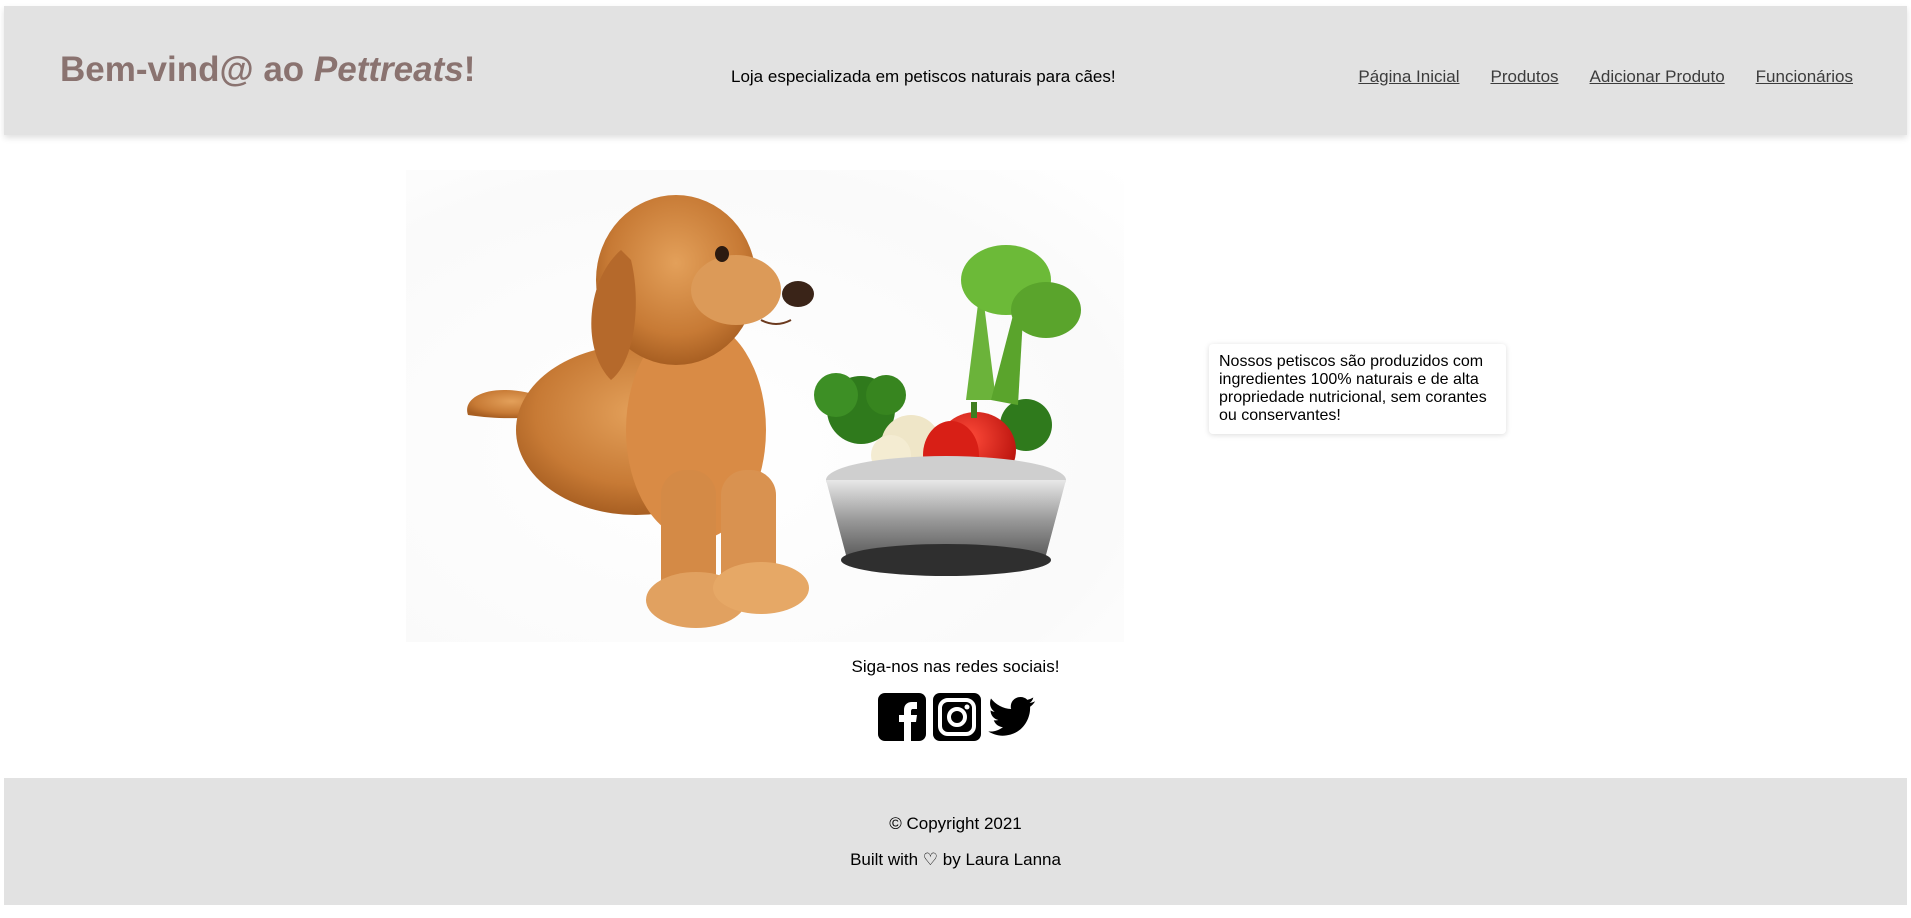 Image resolution: width=1911 pixels, height=918 pixels. Describe the element at coordinates (955, 859) in the screenshot. I see `credits-text: Built with ♡ by Laura Lanna` at that location.